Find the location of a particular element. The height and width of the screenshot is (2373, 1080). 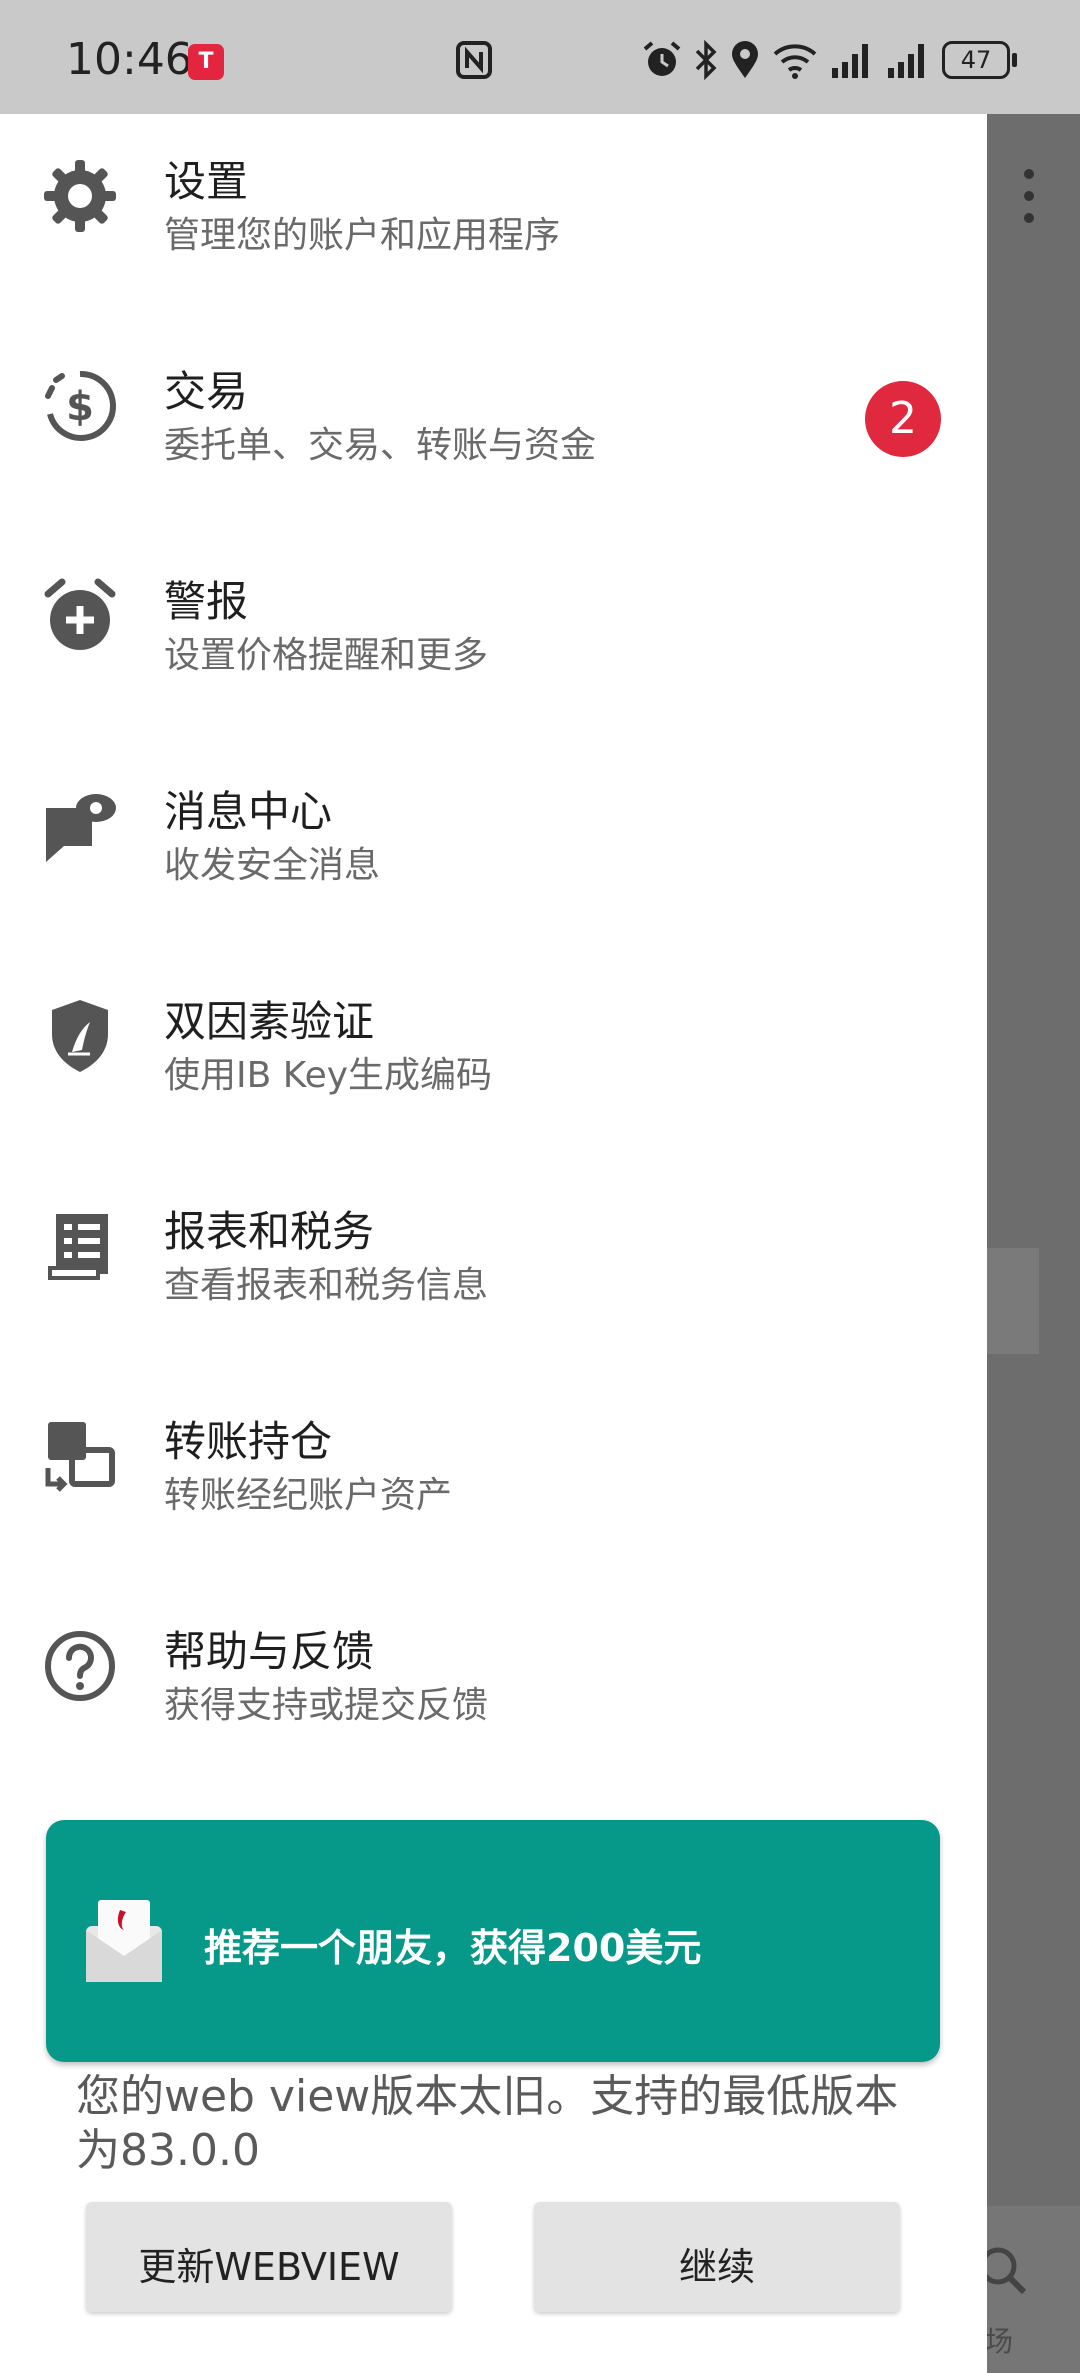

system-icons: 47 is located at coordinates (829, 60).